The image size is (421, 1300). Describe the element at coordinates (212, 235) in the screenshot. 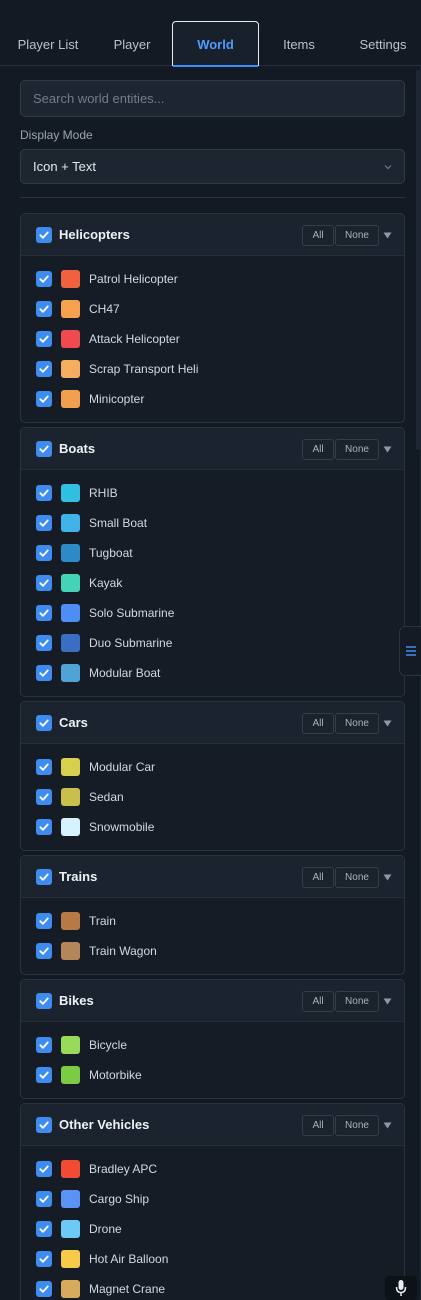

I see `group-header: Helicopters All None` at that location.